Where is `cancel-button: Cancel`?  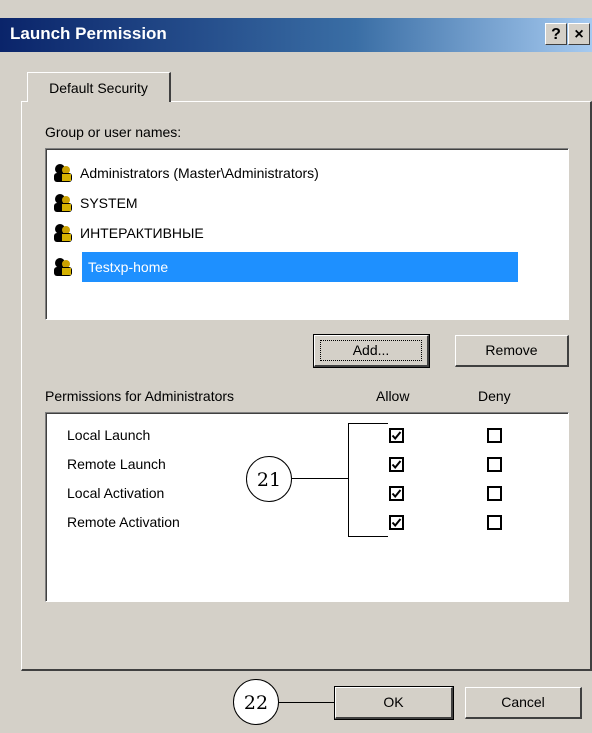 cancel-button: Cancel is located at coordinates (523, 703).